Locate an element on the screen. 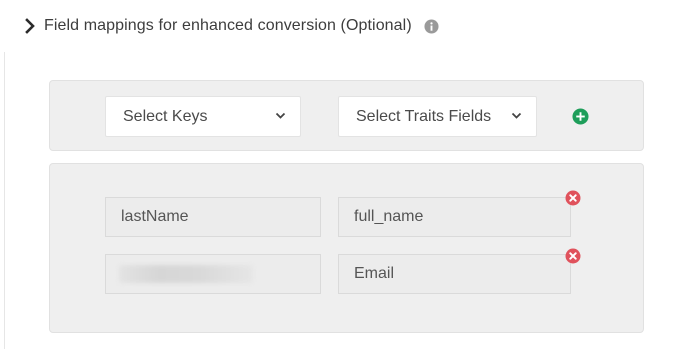  mapping-key-field is located at coordinates (213, 274).